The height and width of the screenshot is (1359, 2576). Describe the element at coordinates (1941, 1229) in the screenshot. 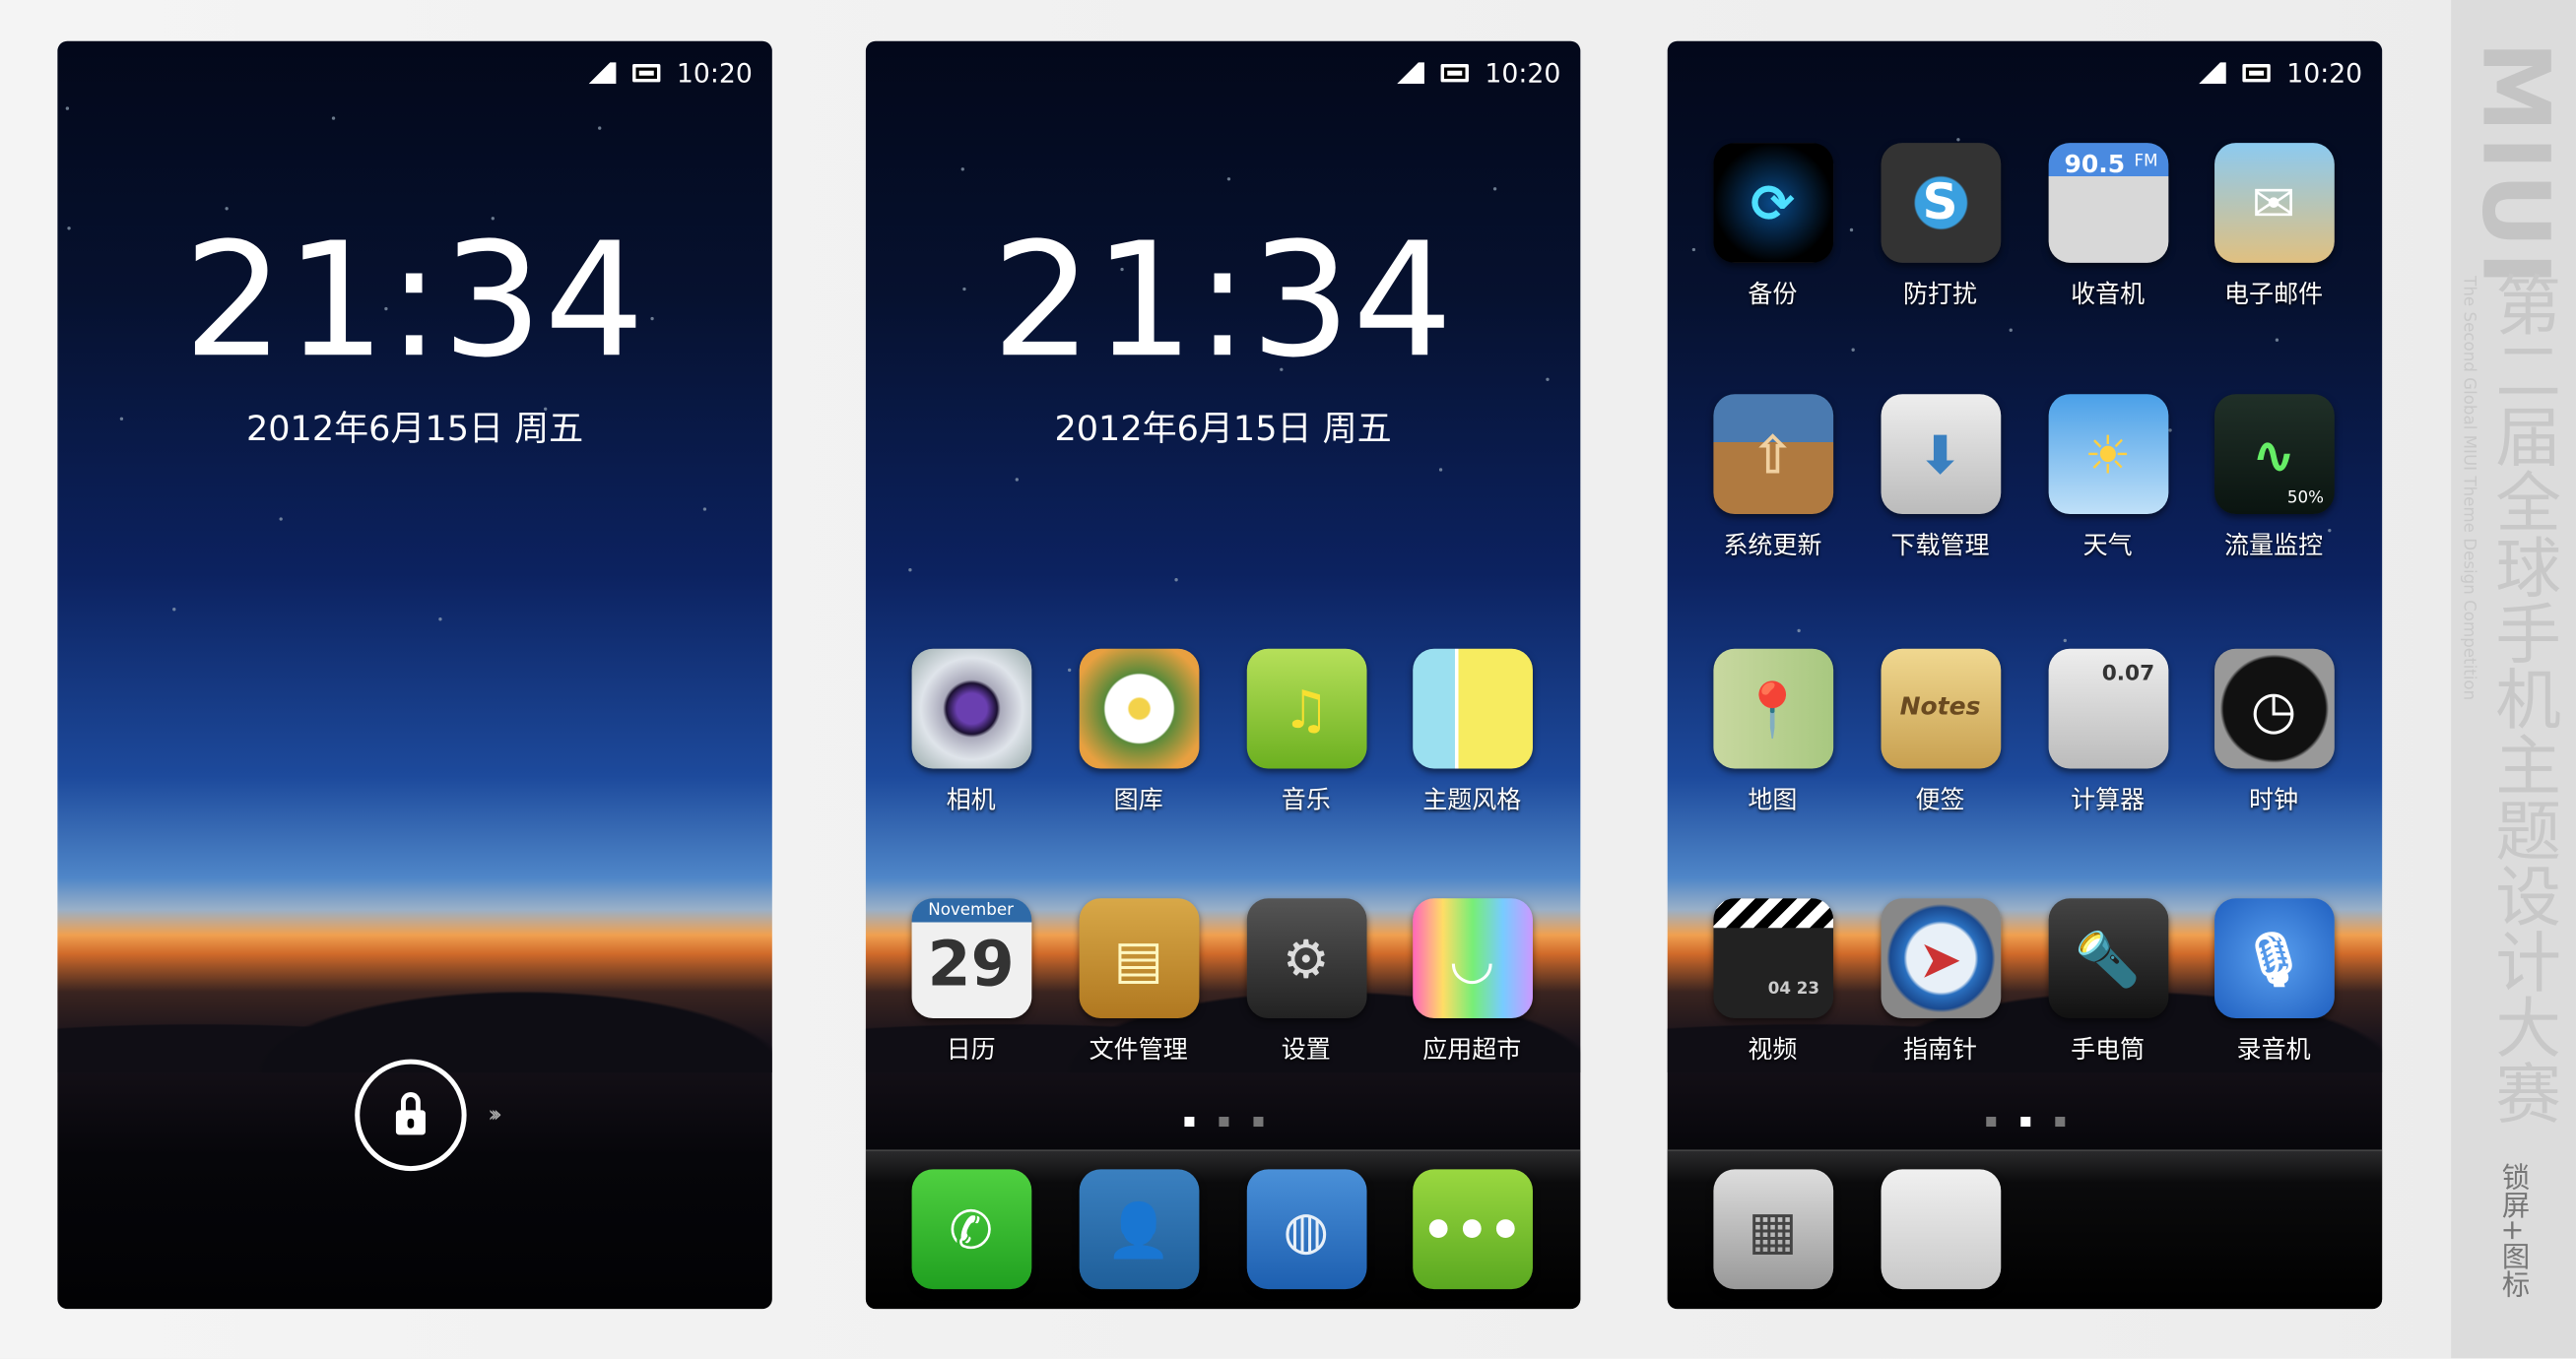

I see `dock-empty-slot` at that location.